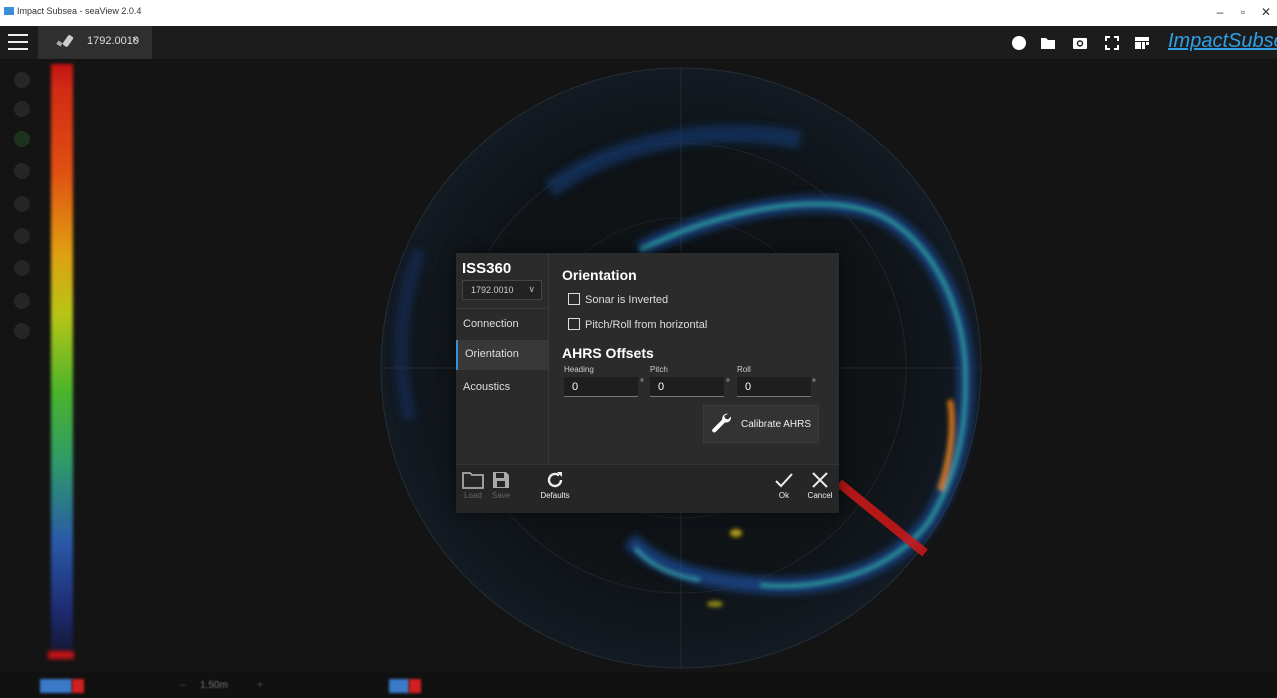 This screenshot has width=1277, height=698. What do you see at coordinates (78, 686) in the screenshot?
I see `gain-slider-handle` at bounding box center [78, 686].